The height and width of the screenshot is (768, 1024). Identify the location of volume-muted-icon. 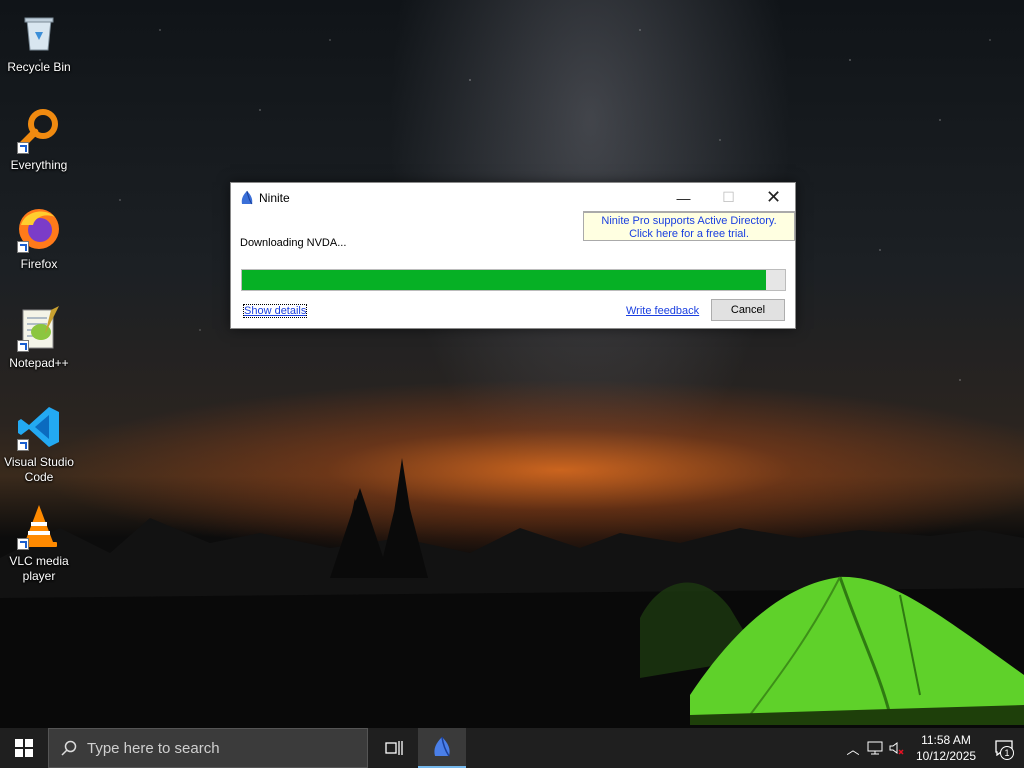
(897, 748).